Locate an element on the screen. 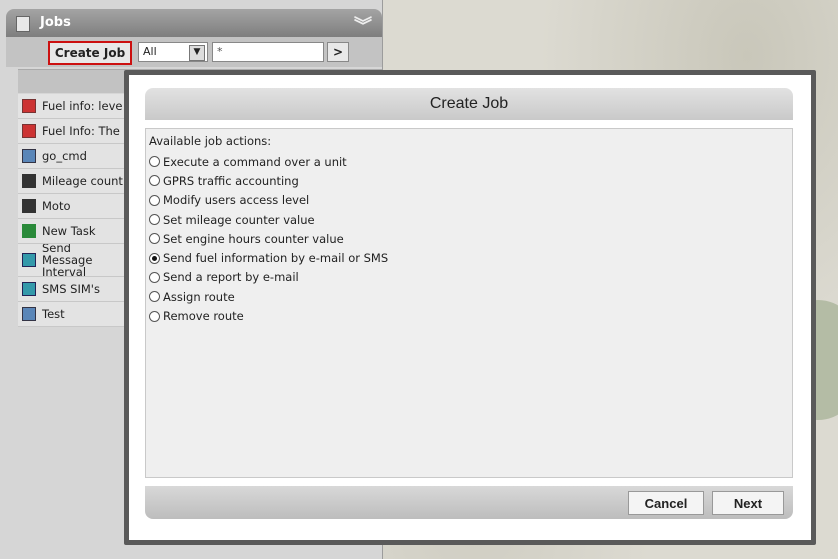 The height and width of the screenshot is (559, 838). dialog-footer: Cancel Next is located at coordinates (469, 502).